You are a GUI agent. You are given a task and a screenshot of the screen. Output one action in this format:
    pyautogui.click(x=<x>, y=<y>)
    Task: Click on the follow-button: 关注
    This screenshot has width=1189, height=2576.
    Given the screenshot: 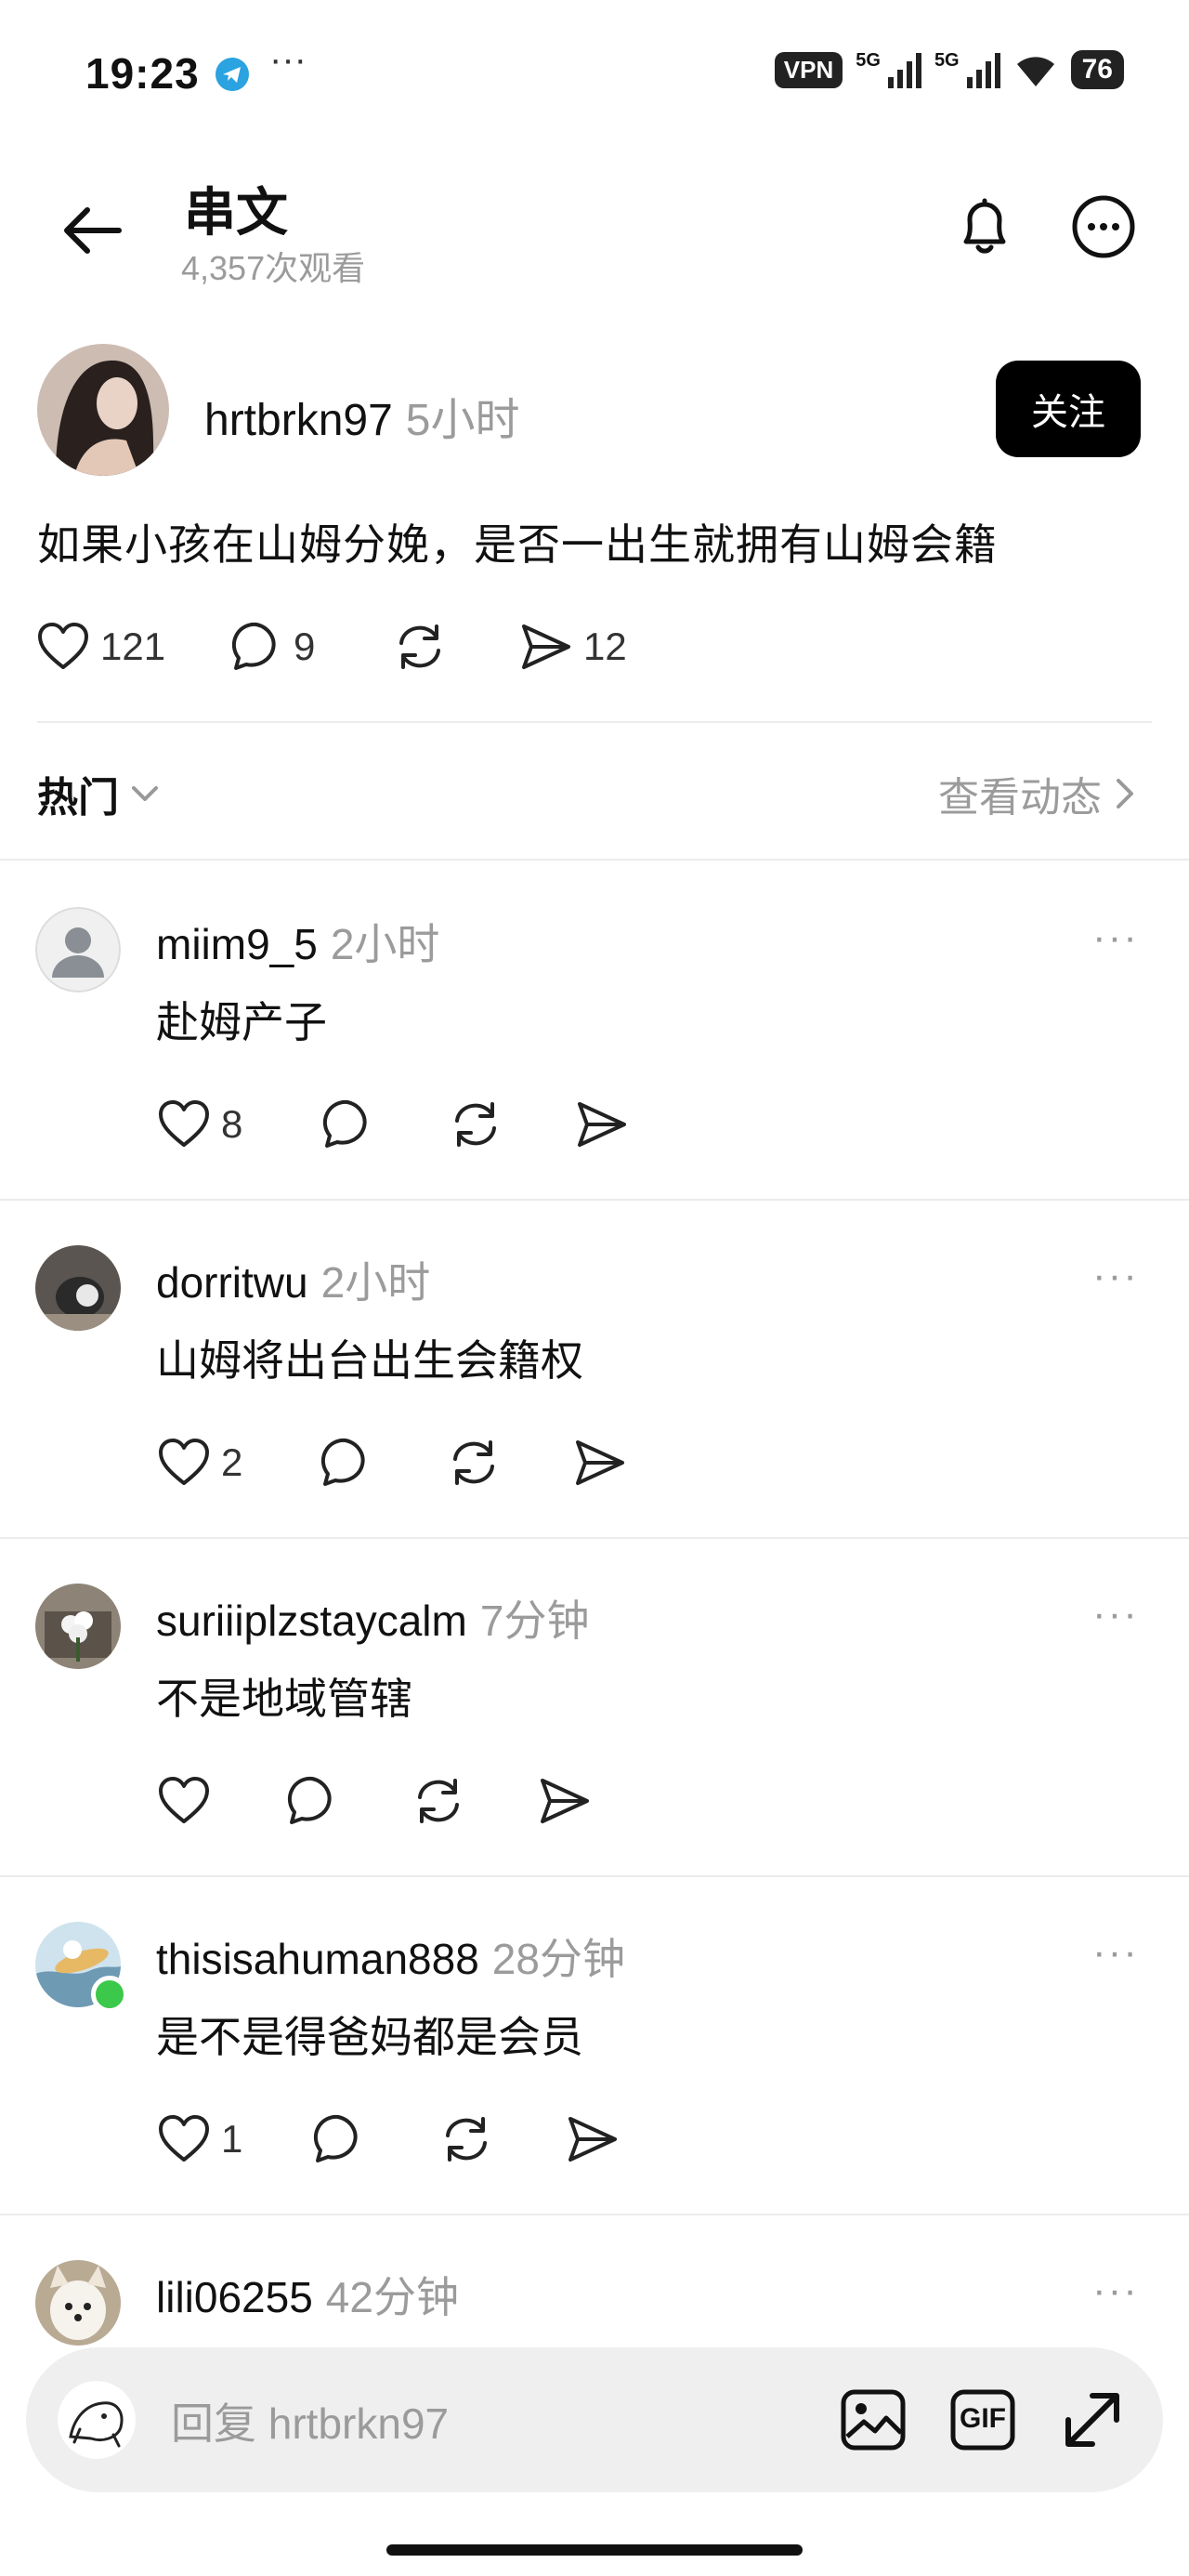 What is the action you would take?
    pyautogui.click(x=1068, y=409)
    